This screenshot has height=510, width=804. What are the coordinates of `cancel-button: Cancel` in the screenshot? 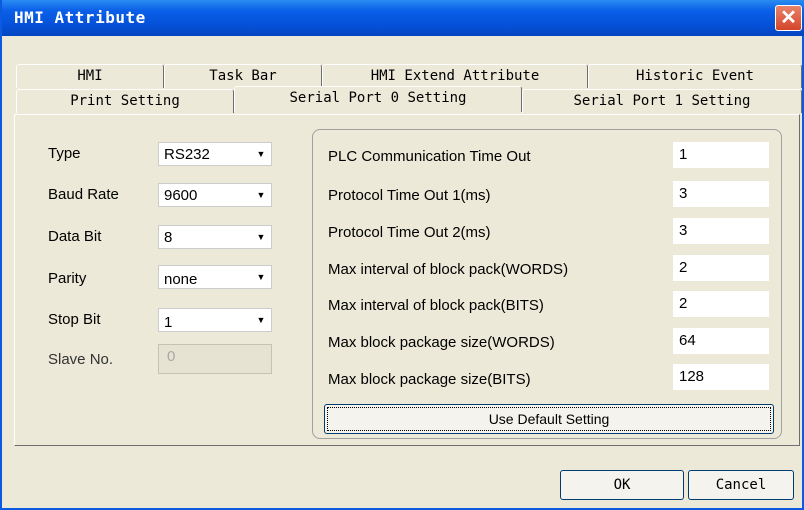 It's located at (741, 485).